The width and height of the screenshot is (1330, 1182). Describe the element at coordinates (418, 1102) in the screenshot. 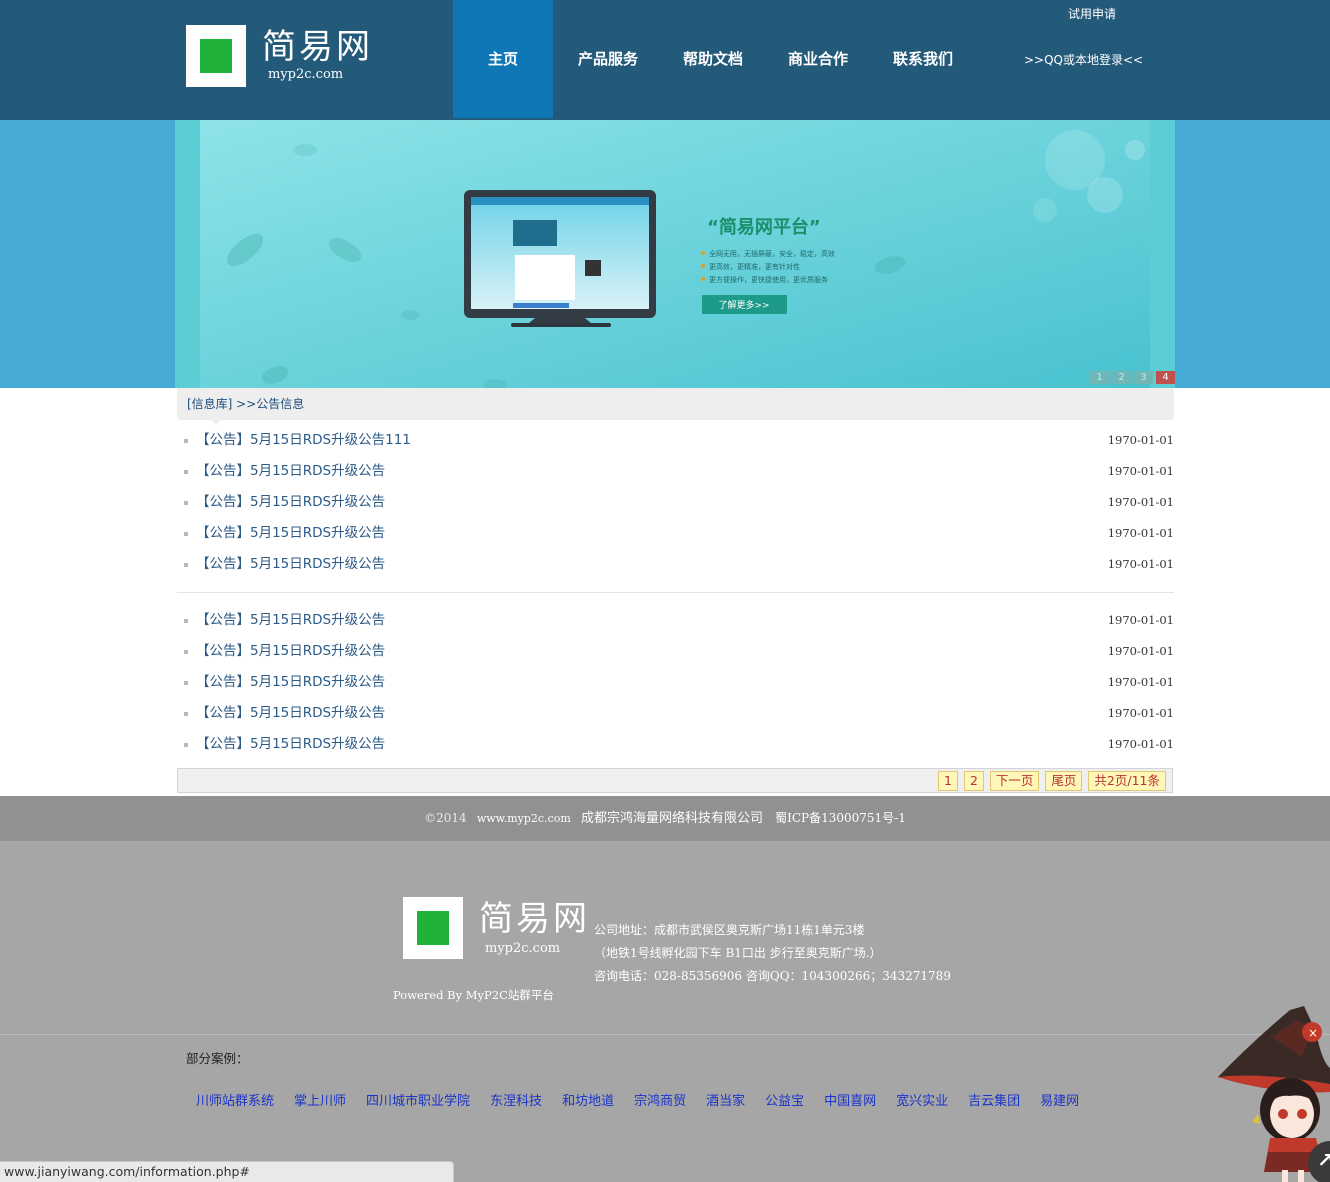

I see `case-link: 四川城市职业学院` at that location.